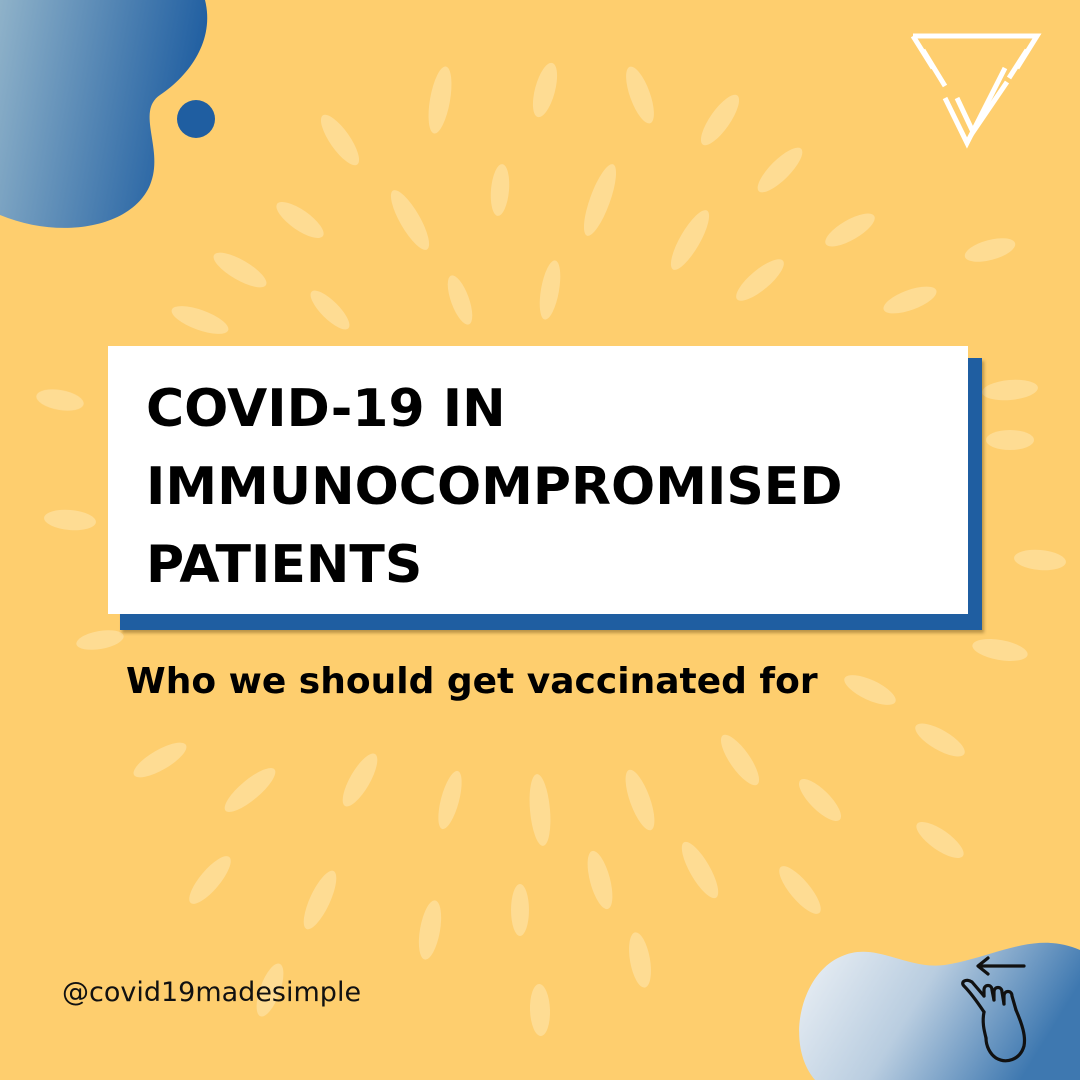  What do you see at coordinates (994, 1009) in the screenshot?
I see `swipe-left-hand-icon` at bounding box center [994, 1009].